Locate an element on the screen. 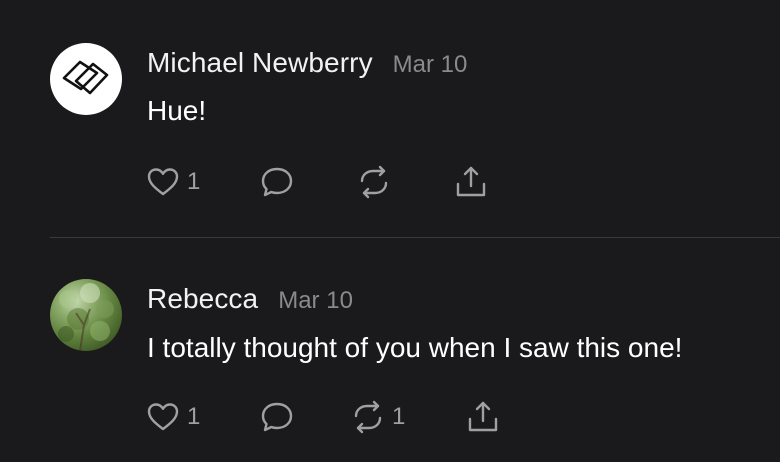 Image resolution: width=780 pixels, height=462 pixels. author-name: Michael Newberry is located at coordinates (260, 63).